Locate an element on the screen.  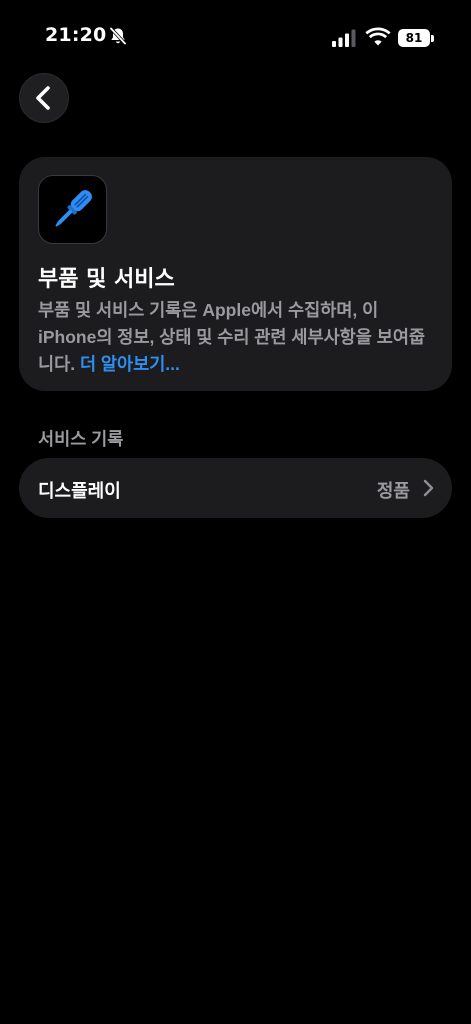
chevron-left-icon is located at coordinates (43, 98).